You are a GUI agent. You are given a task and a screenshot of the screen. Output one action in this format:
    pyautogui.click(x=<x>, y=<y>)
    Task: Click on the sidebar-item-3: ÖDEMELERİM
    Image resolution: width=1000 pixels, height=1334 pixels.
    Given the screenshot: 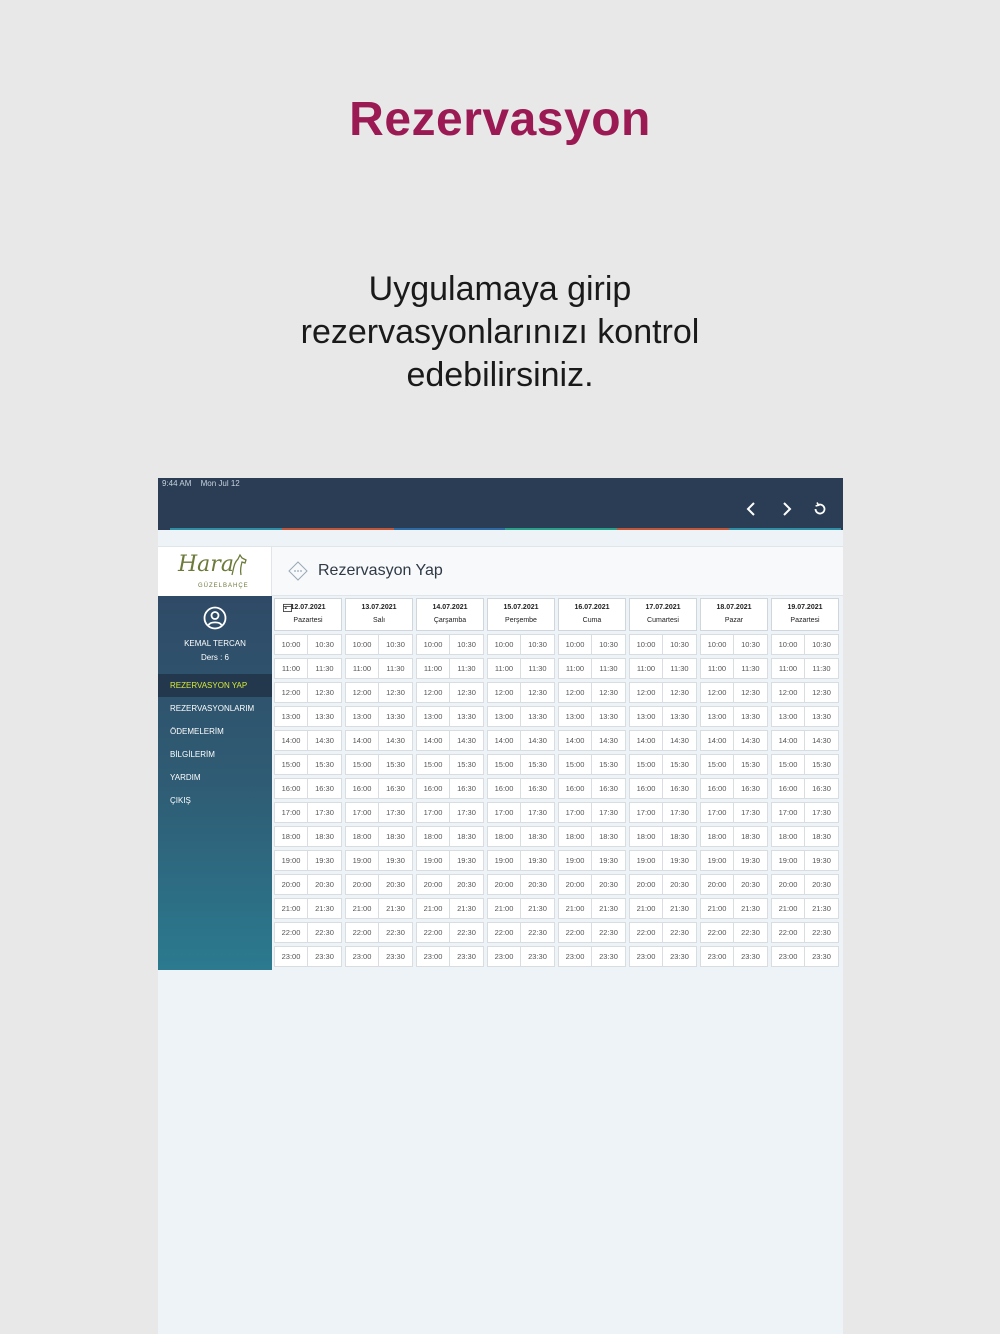 What is the action you would take?
    pyautogui.click(x=215, y=731)
    